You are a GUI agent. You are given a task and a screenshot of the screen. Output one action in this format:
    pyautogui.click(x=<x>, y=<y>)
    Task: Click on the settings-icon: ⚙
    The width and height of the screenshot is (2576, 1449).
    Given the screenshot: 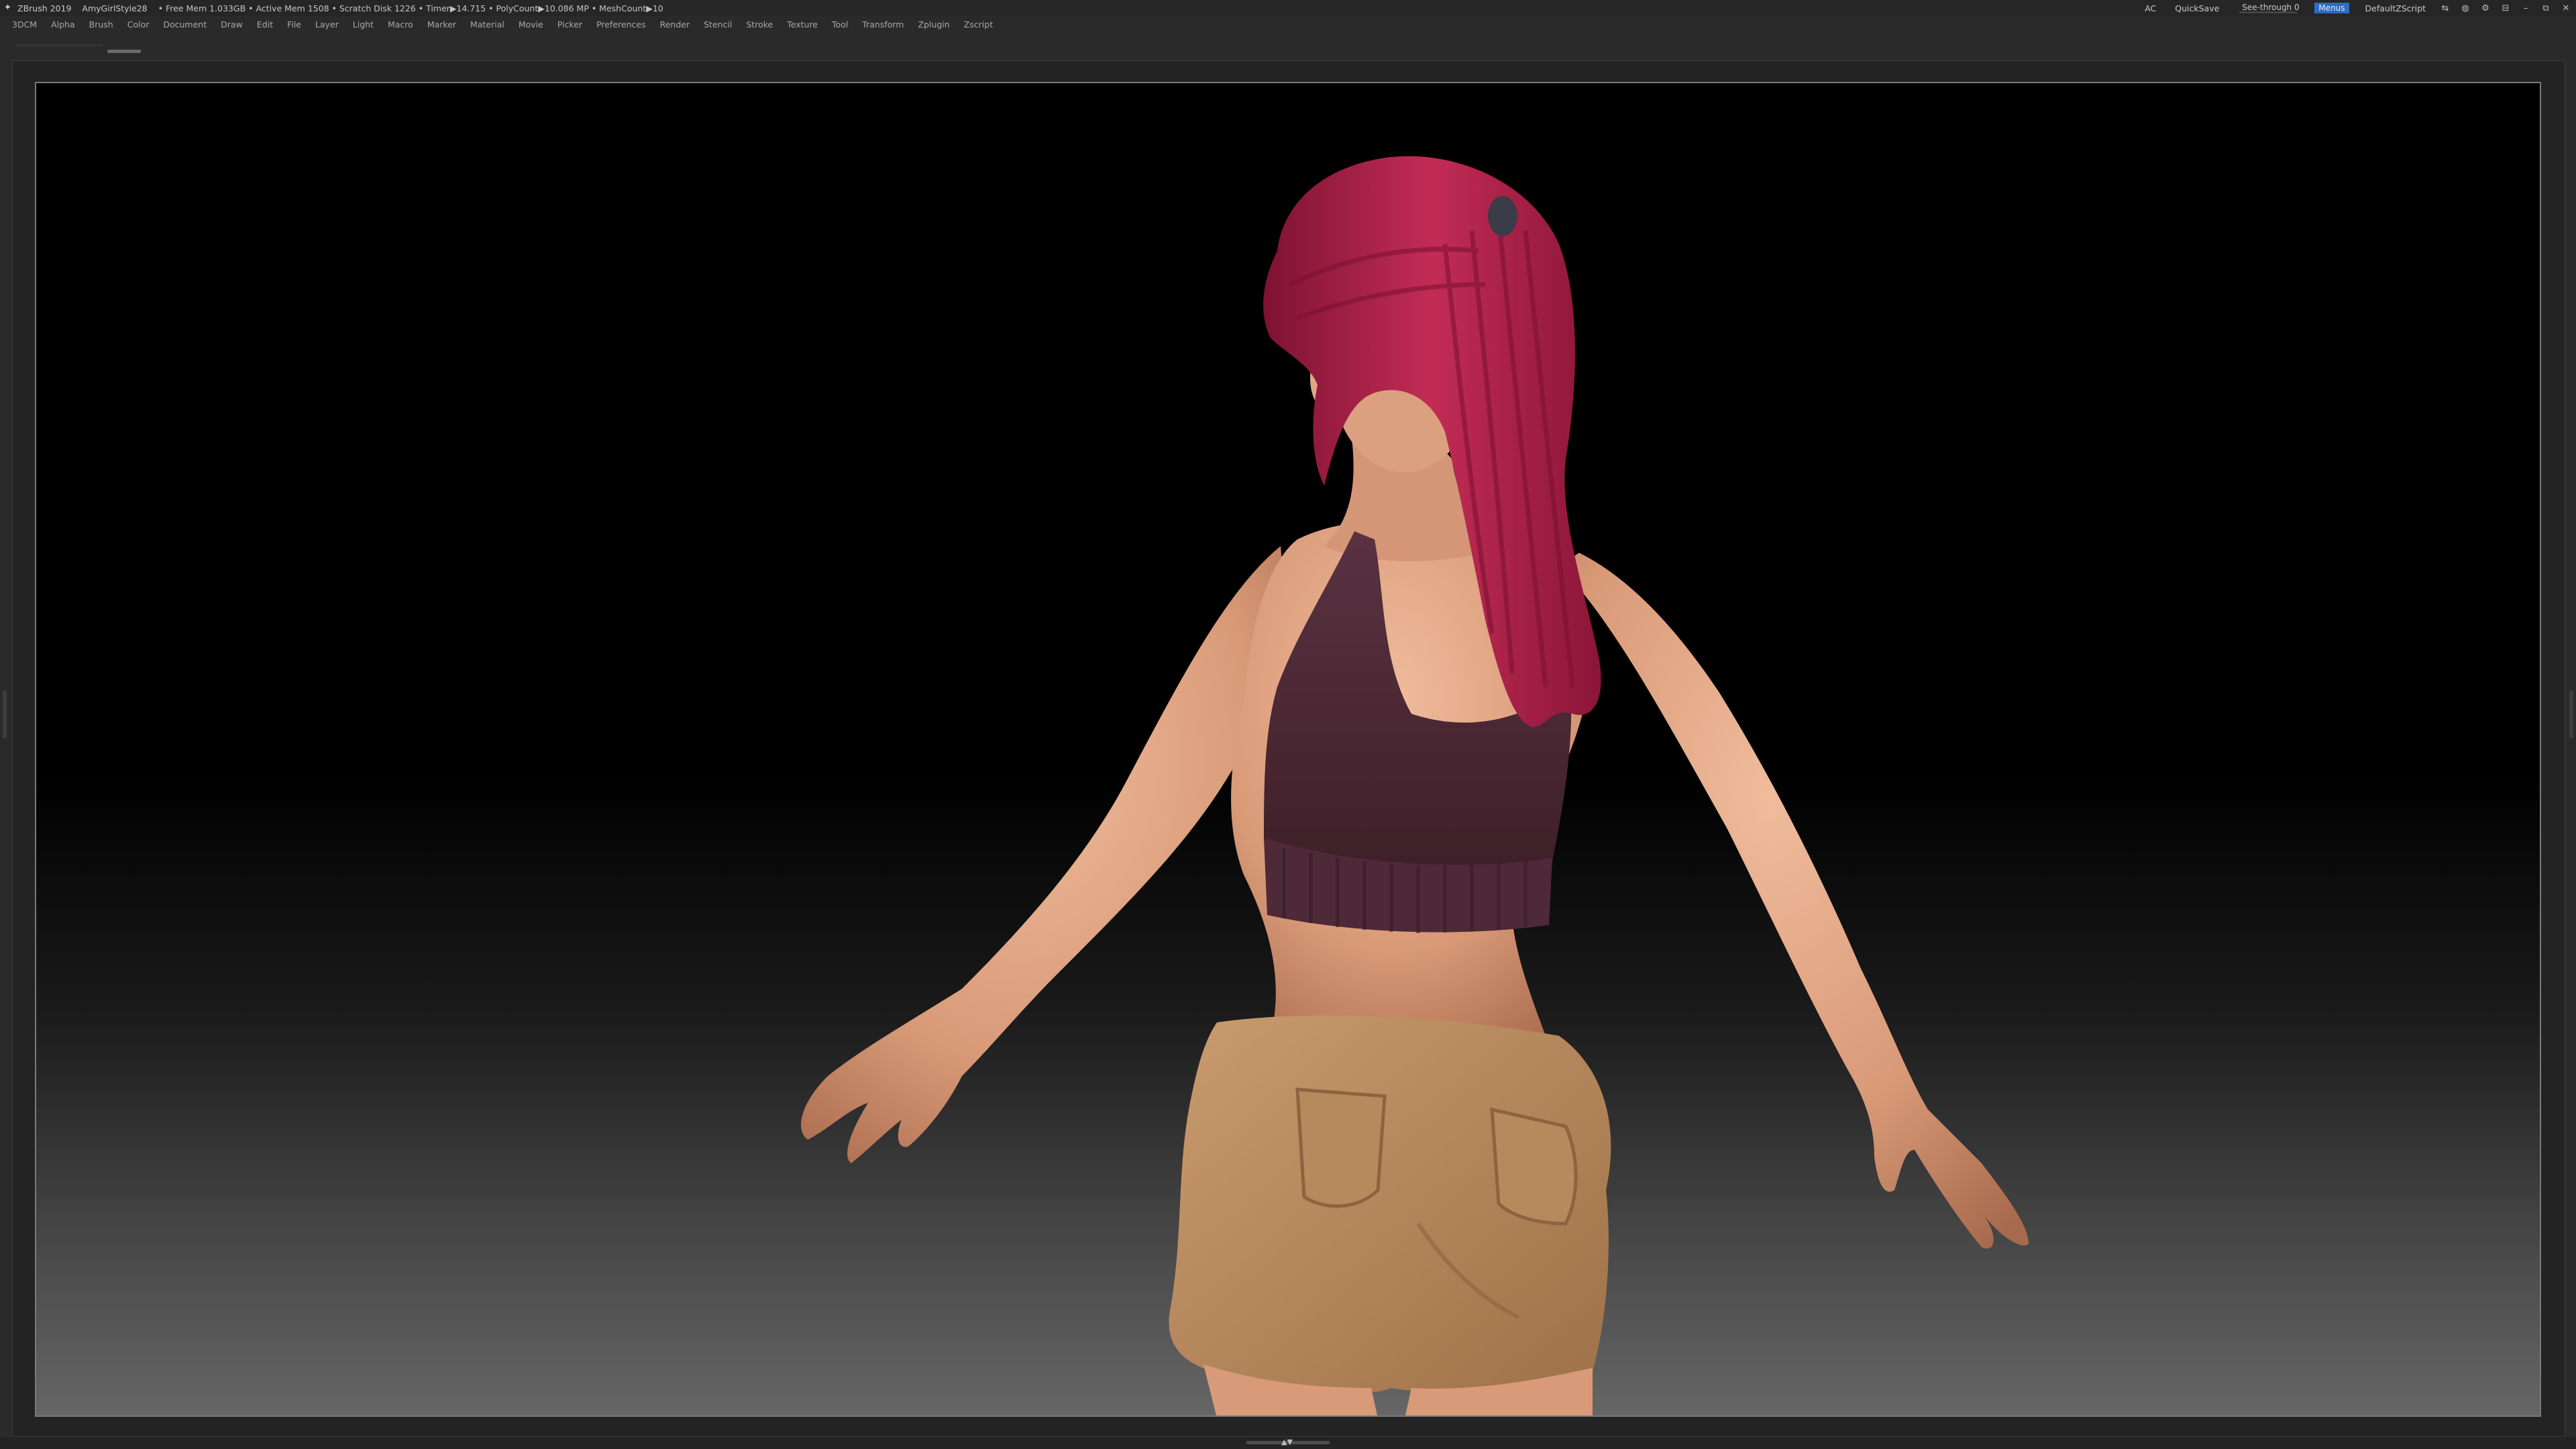 What is the action you would take?
    pyautogui.click(x=2485, y=8)
    